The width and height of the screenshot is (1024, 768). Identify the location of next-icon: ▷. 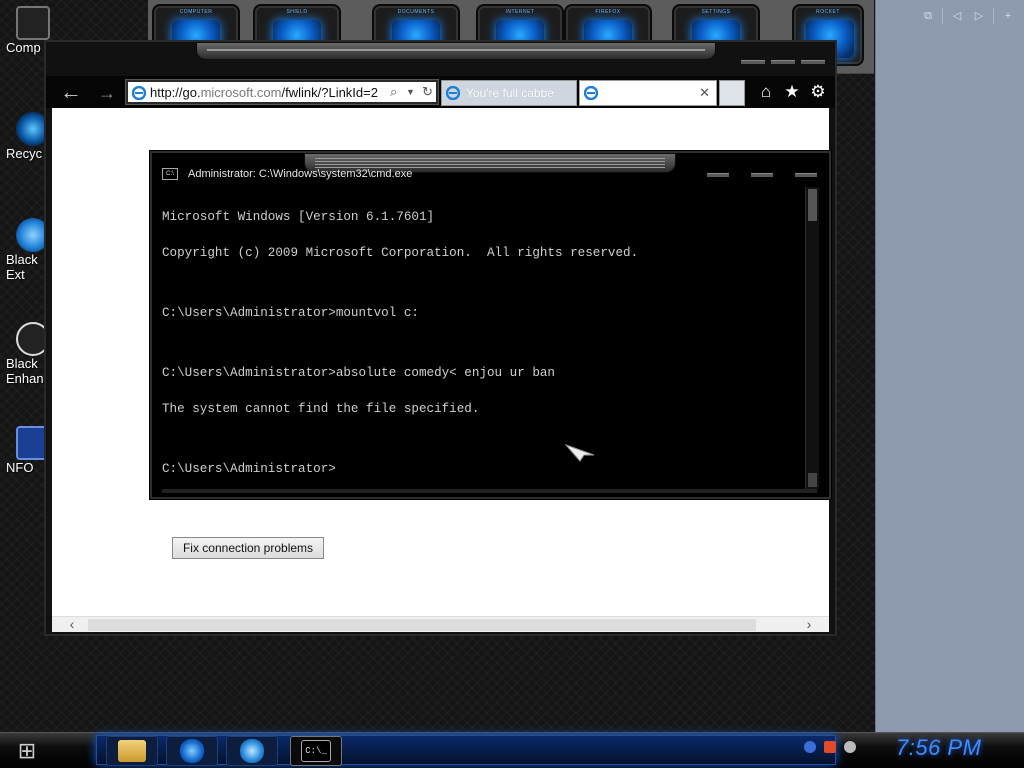
(979, 16).